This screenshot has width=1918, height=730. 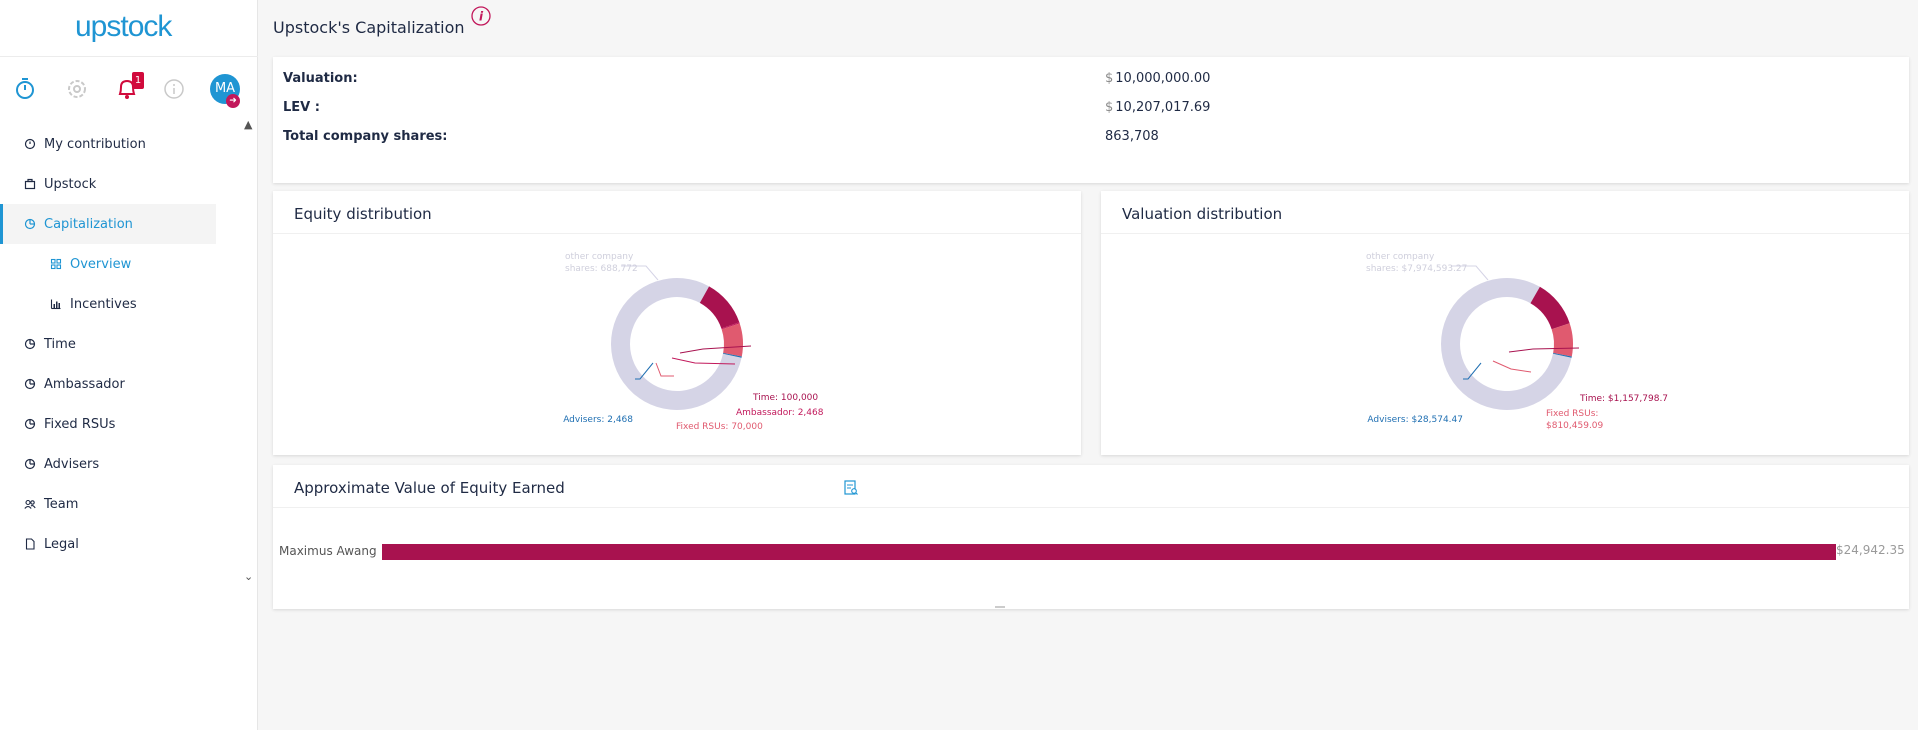 I want to click on scroll-down-icon: ⌄, so click(x=250, y=576).